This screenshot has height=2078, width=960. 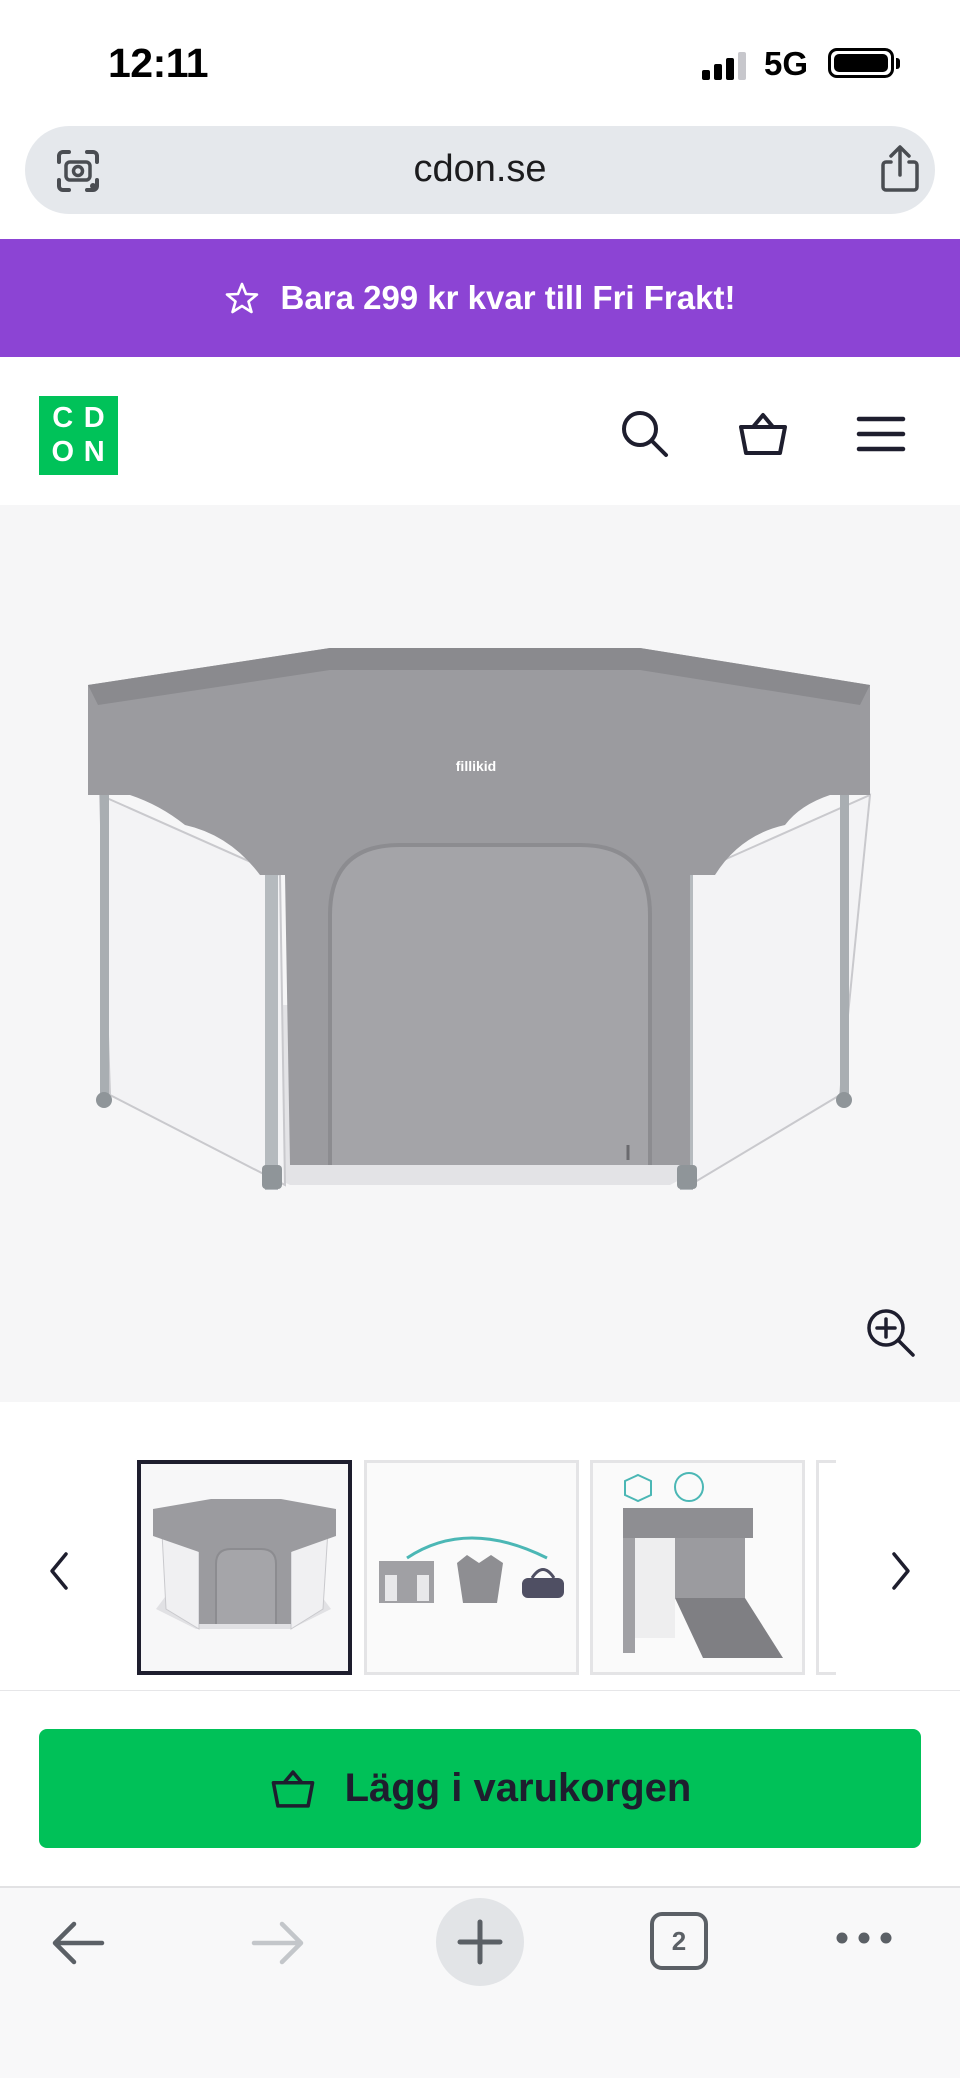 I want to click on site-header: C D O N, so click(x=480, y=431).